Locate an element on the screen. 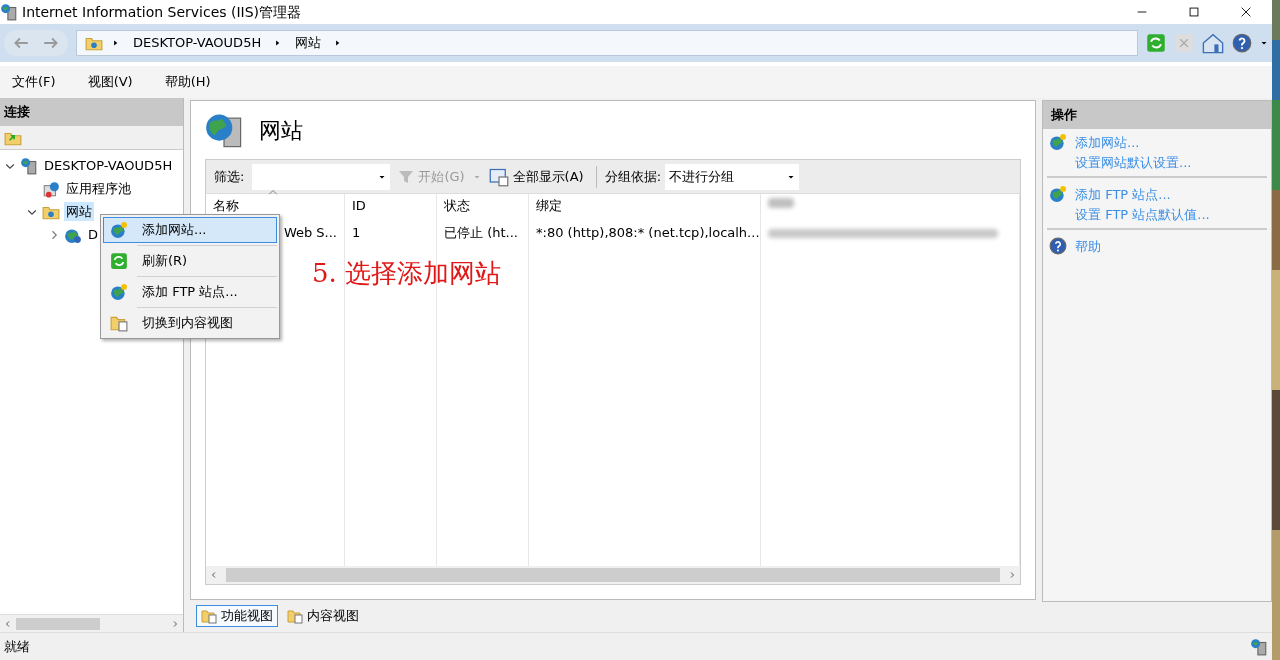 The height and width of the screenshot is (660, 1280). window-title: Internet Information Services (IIS)管理器 is located at coordinates (162, 12).